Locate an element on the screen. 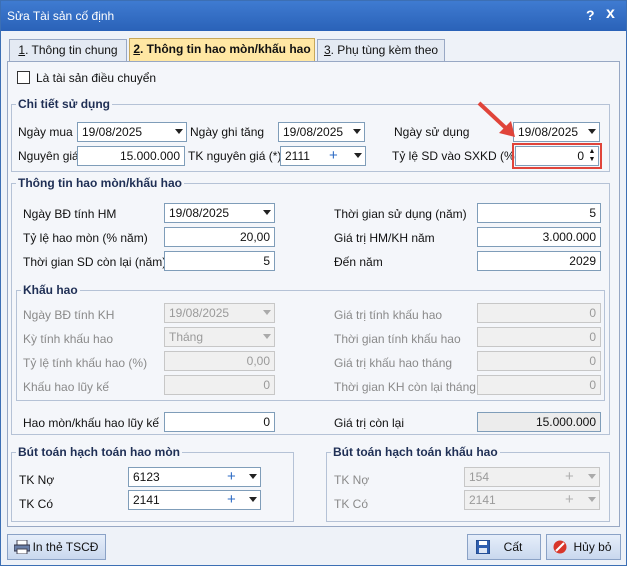  save-button: Cất is located at coordinates (504, 547).